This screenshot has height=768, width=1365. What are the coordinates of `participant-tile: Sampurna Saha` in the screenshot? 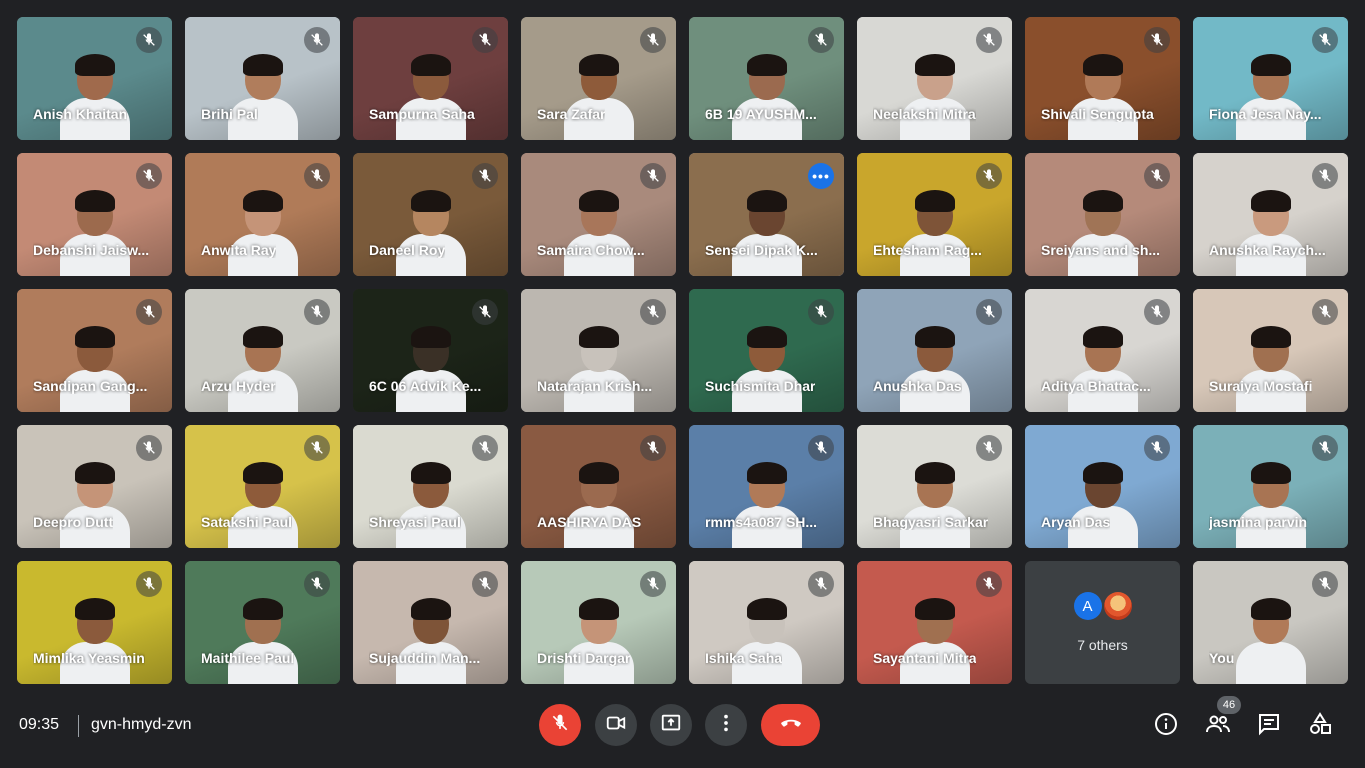 It's located at (430, 78).